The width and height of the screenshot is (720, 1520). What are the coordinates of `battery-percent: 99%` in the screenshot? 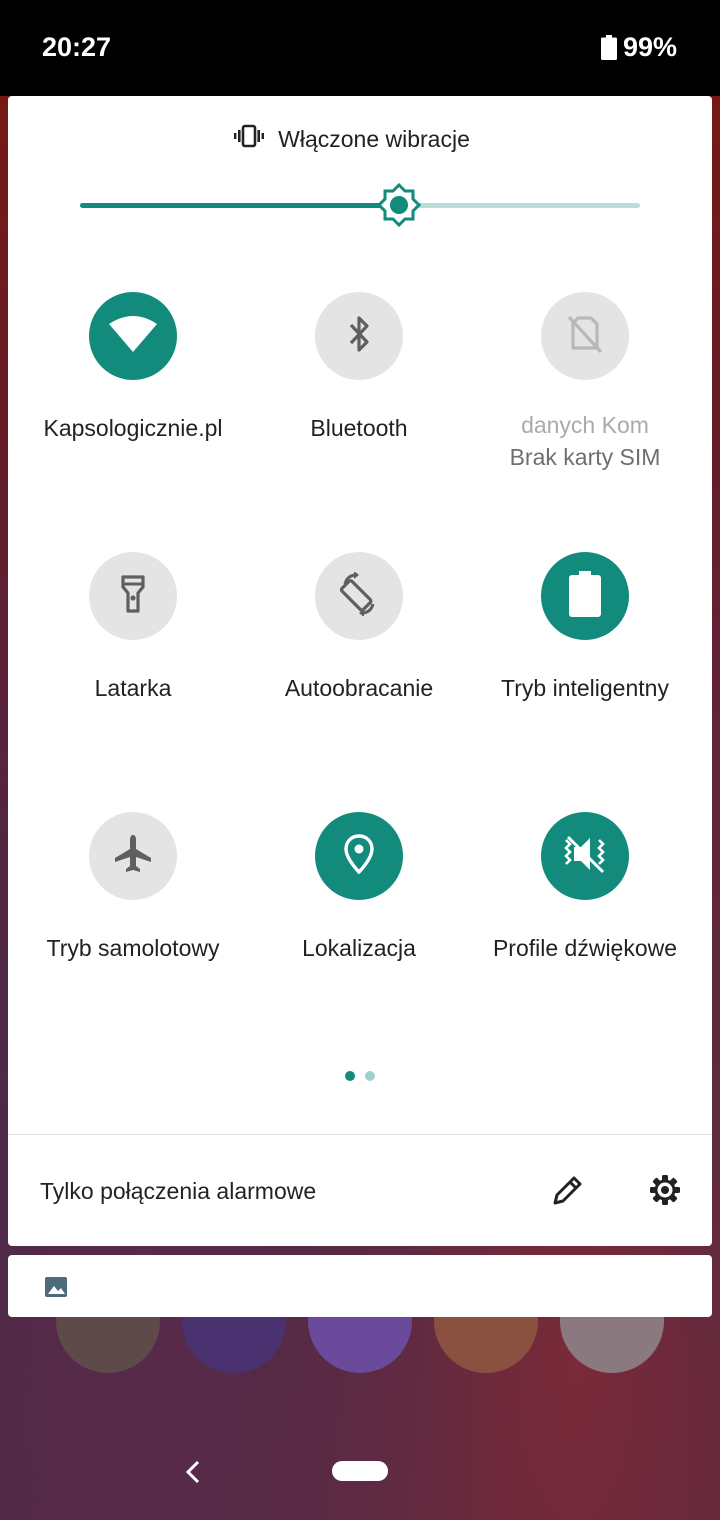 It's located at (649, 47).